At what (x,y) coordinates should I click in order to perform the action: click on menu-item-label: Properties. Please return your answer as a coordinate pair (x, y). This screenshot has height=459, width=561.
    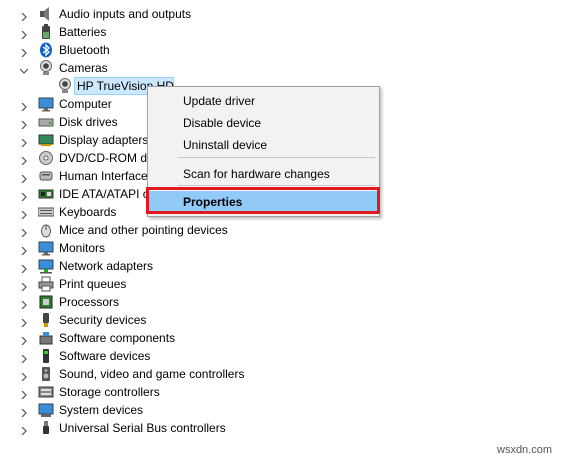
    Looking at the image, I should click on (213, 202).